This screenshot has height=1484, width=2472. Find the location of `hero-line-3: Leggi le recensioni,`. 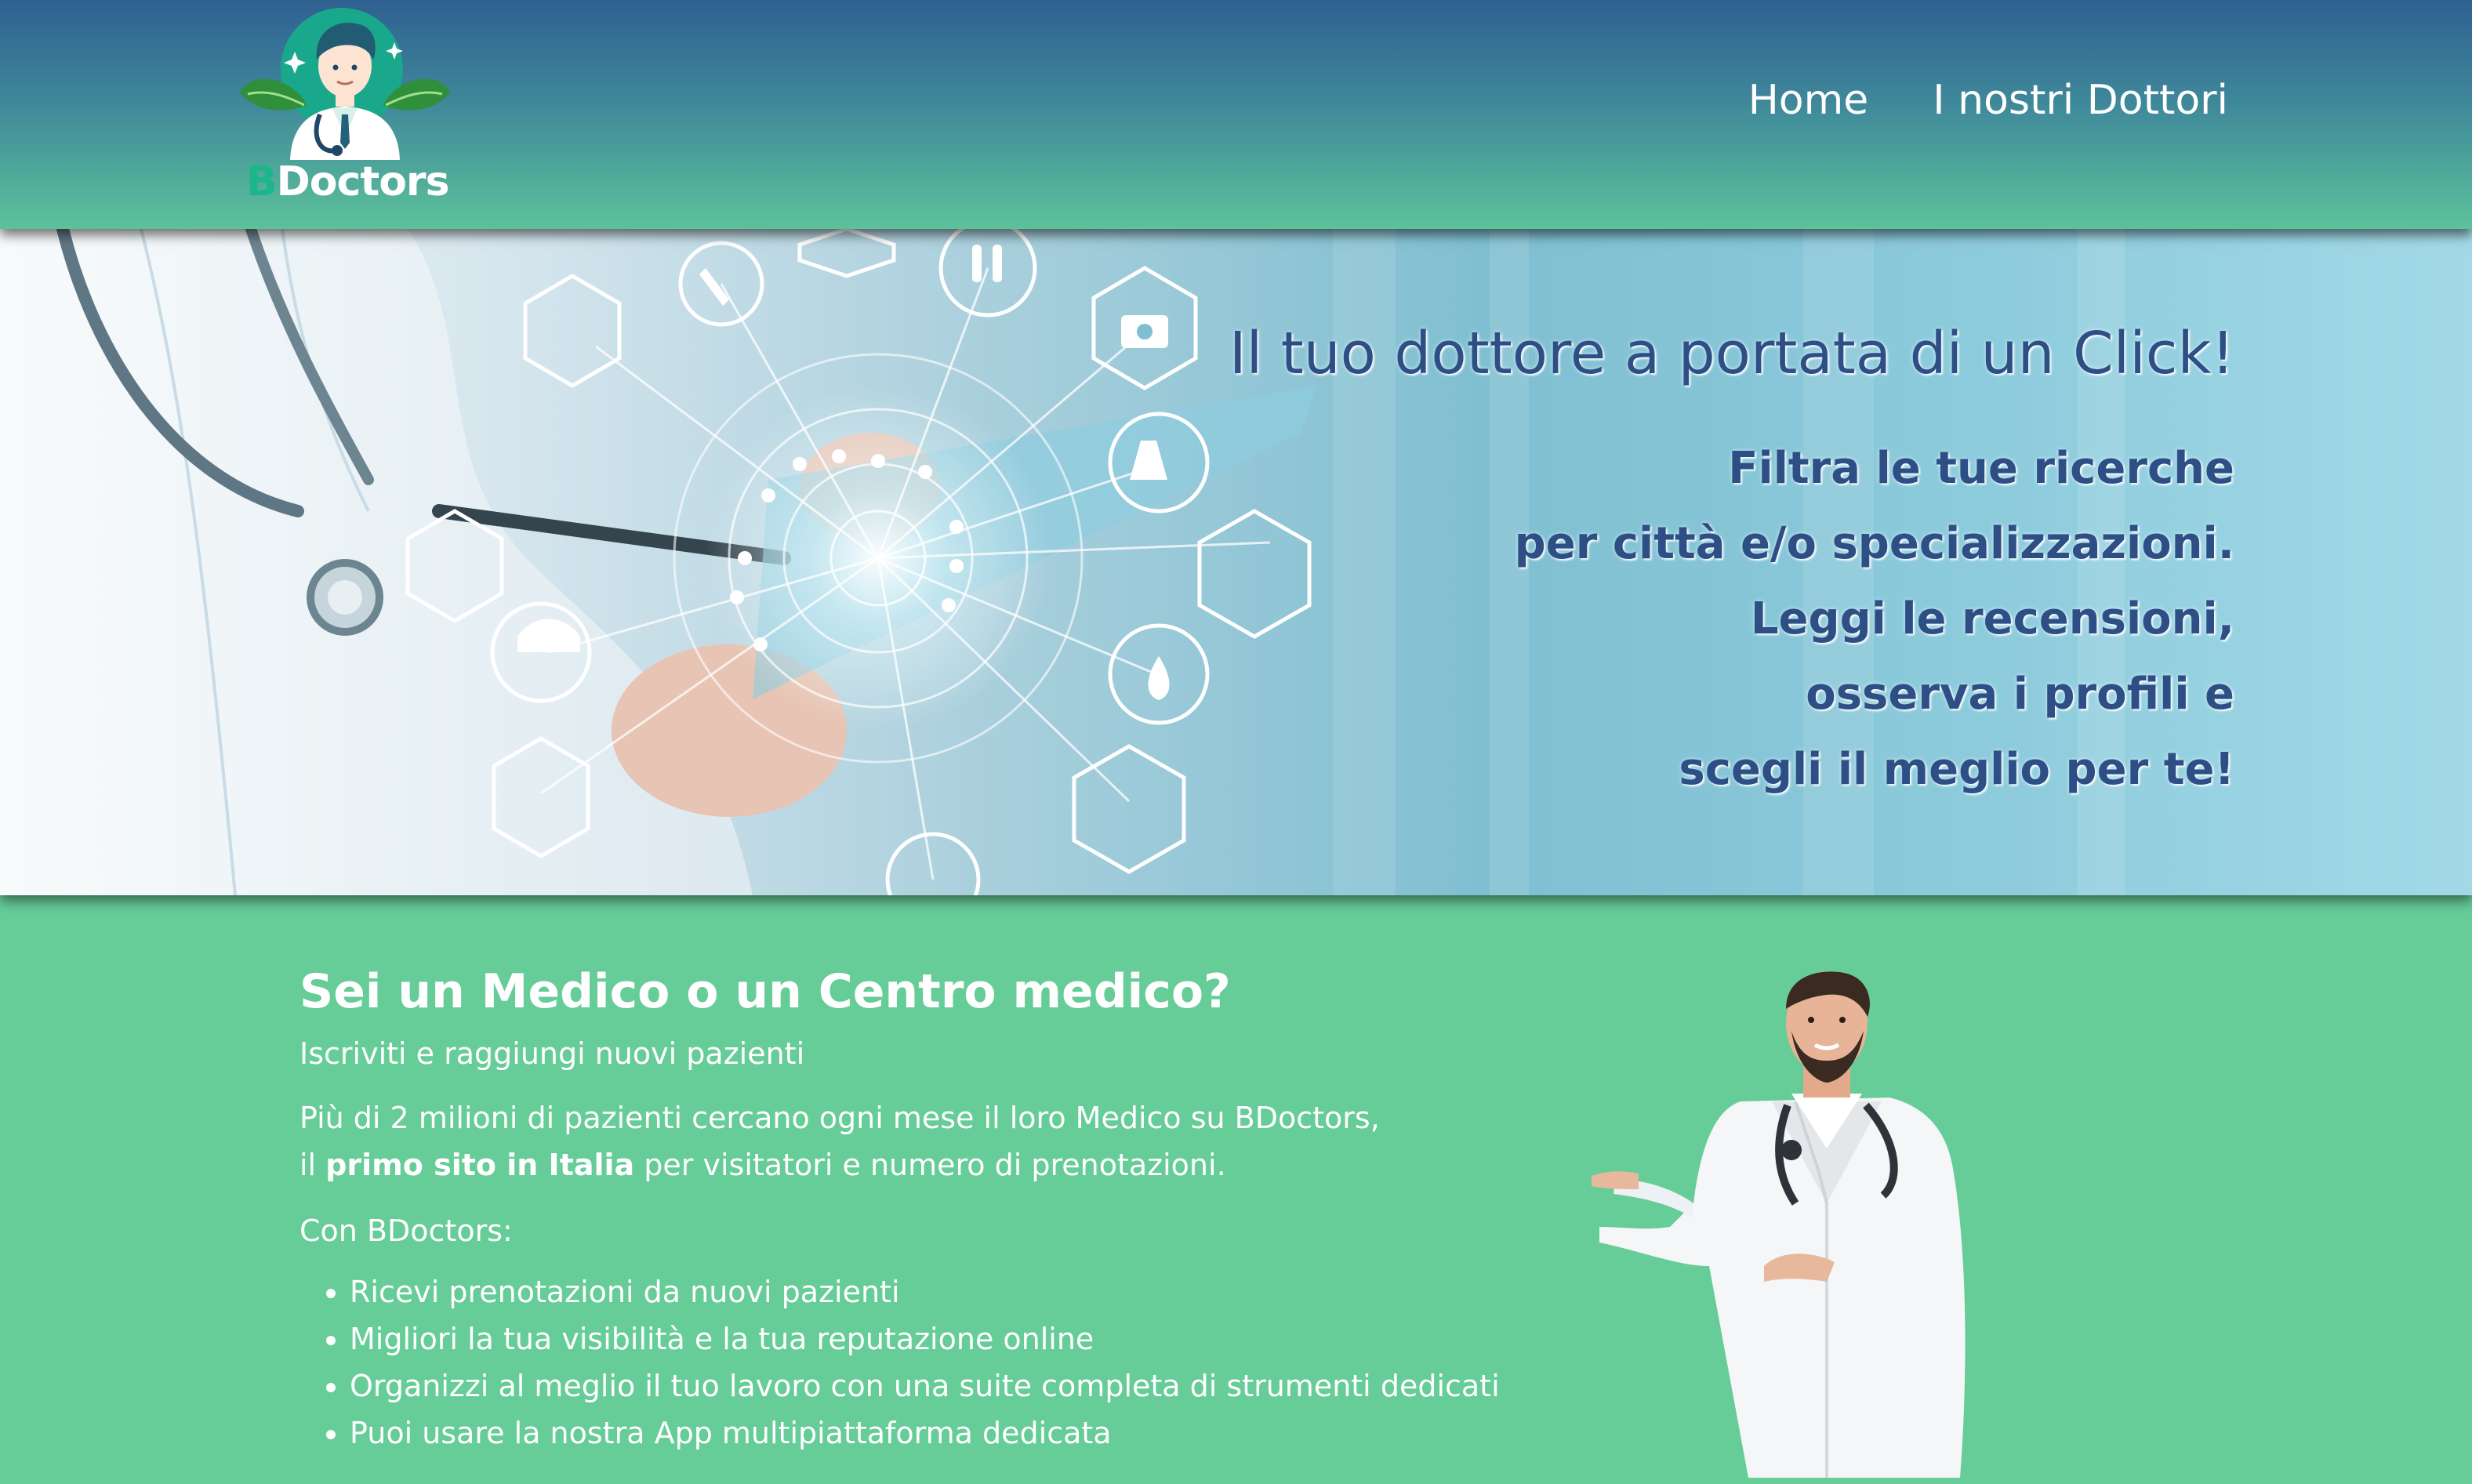

hero-line-3: Leggi le recensioni, is located at coordinates (1992, 618).